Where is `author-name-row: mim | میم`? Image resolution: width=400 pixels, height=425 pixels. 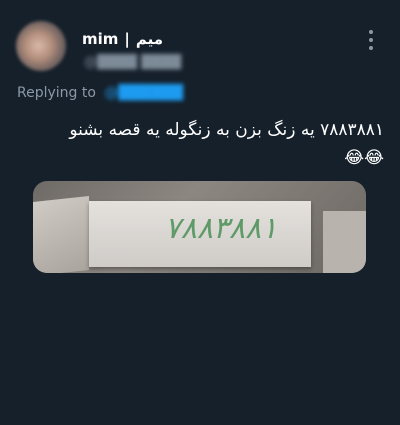 author-name-row: mim | میم is located at coordinates (122, 39).